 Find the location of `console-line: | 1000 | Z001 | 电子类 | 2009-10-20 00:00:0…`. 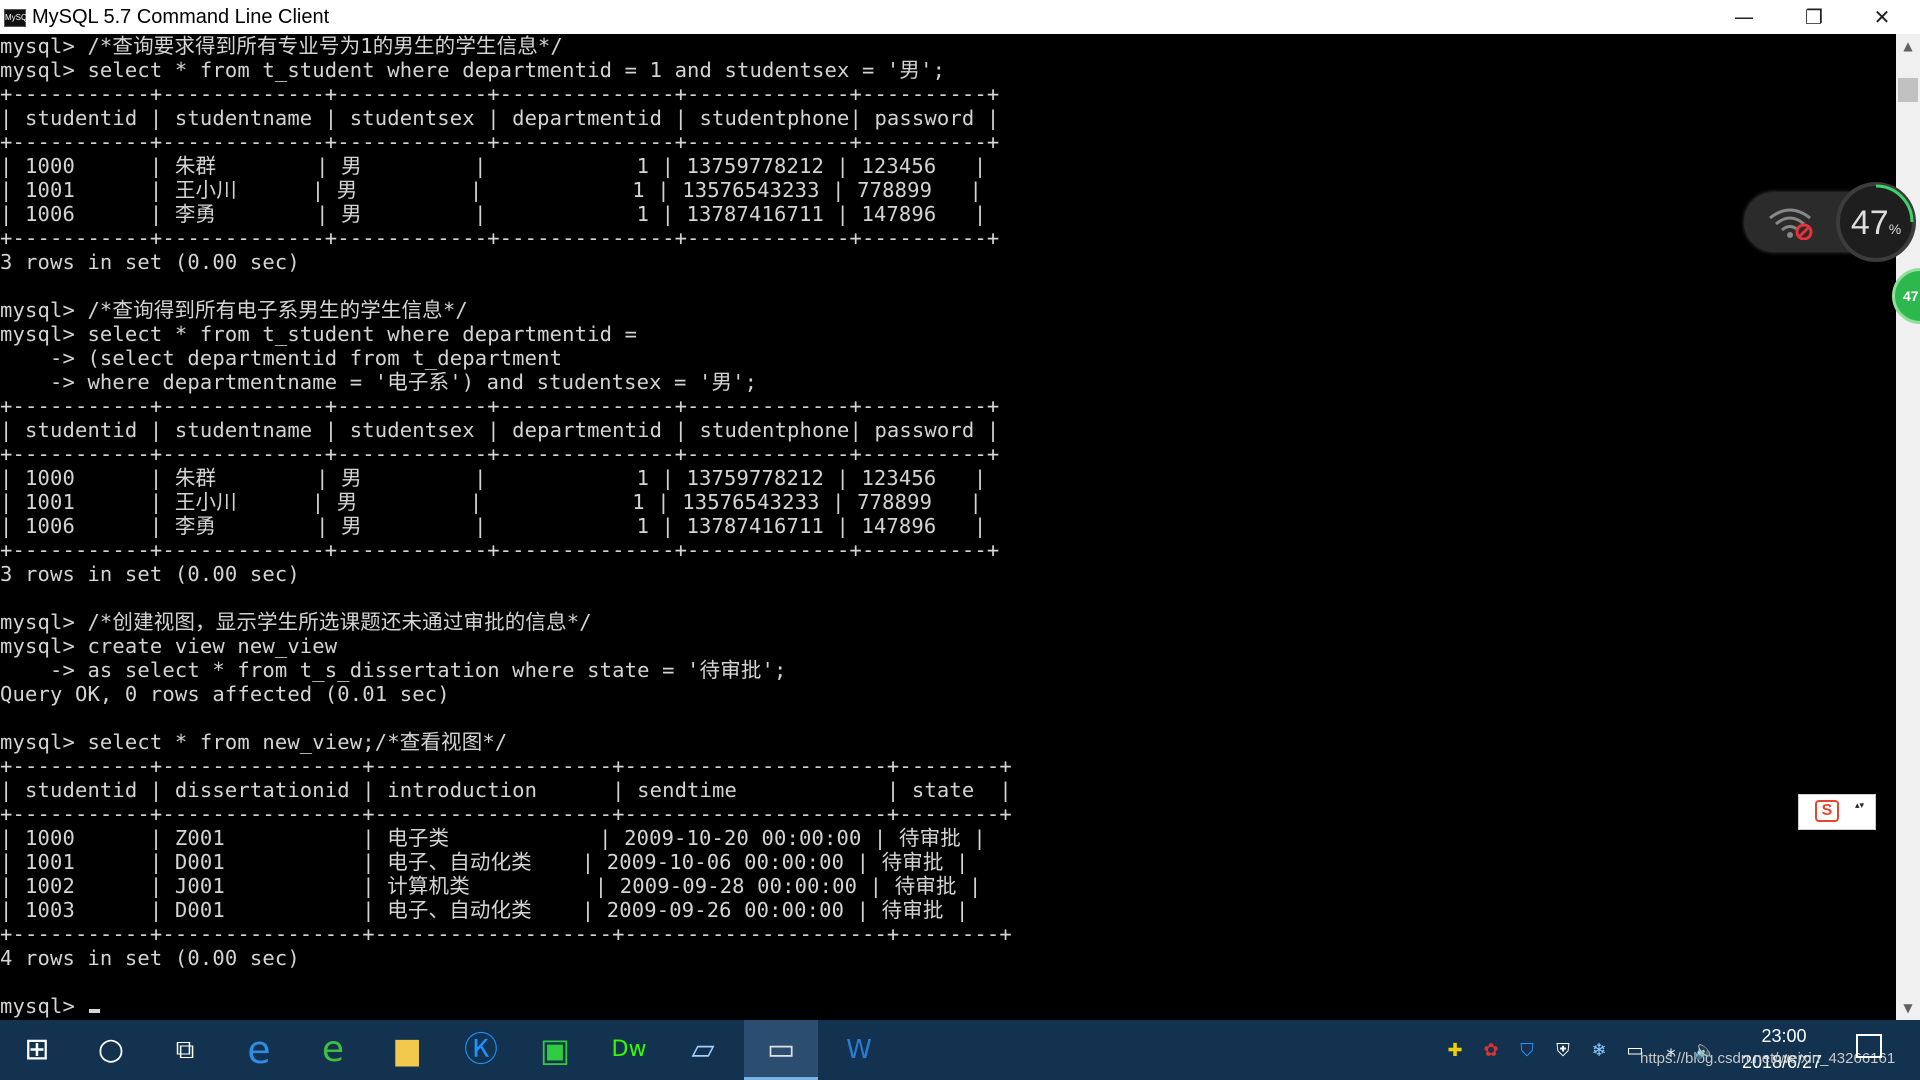

console-line: | 1000 | Z001 | 电子类 | 2009-10-20 00:00:0… is located at coordinates (493, 838).